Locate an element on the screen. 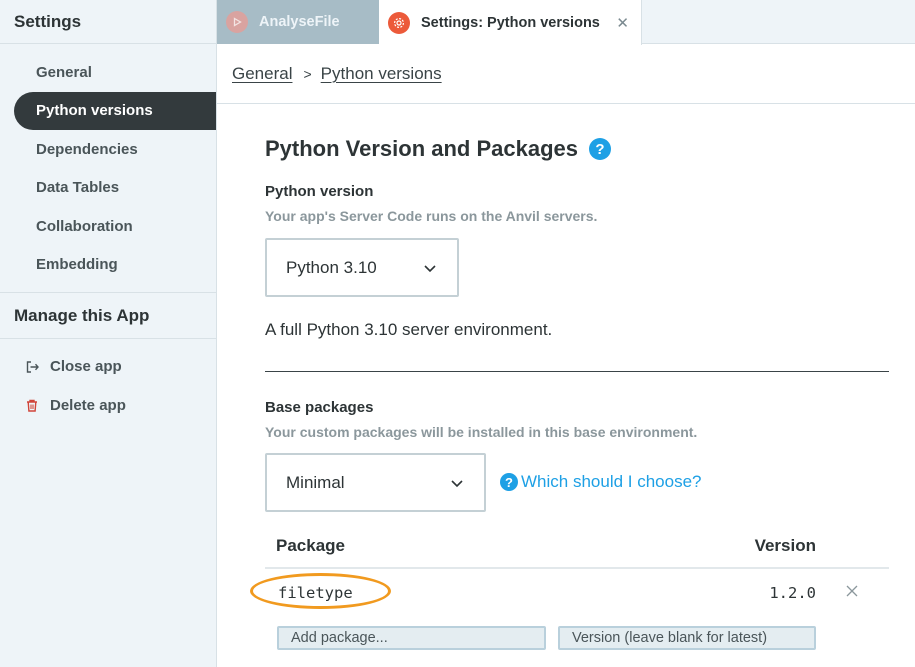 This screenshot has height=667, width=915. base-packages-value: Minimal is located at coordinates (315, 482).